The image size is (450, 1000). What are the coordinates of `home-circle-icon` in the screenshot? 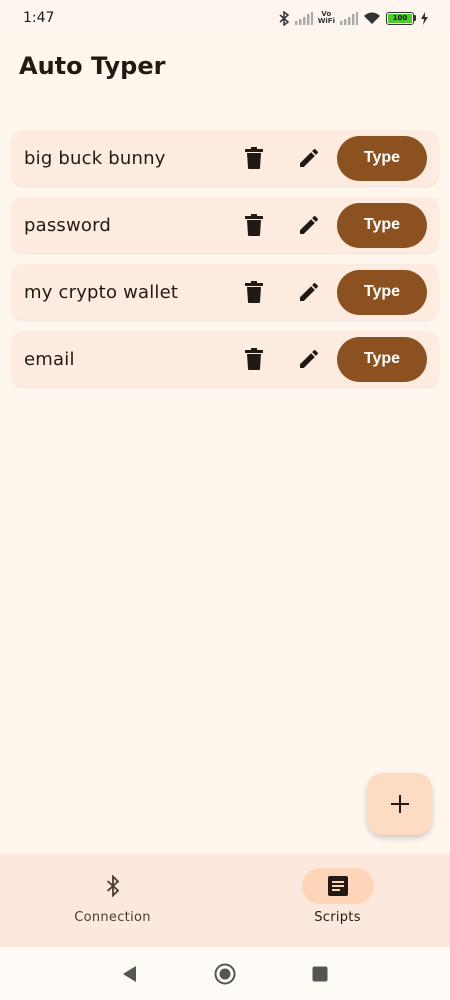 It's located at (225, 973).